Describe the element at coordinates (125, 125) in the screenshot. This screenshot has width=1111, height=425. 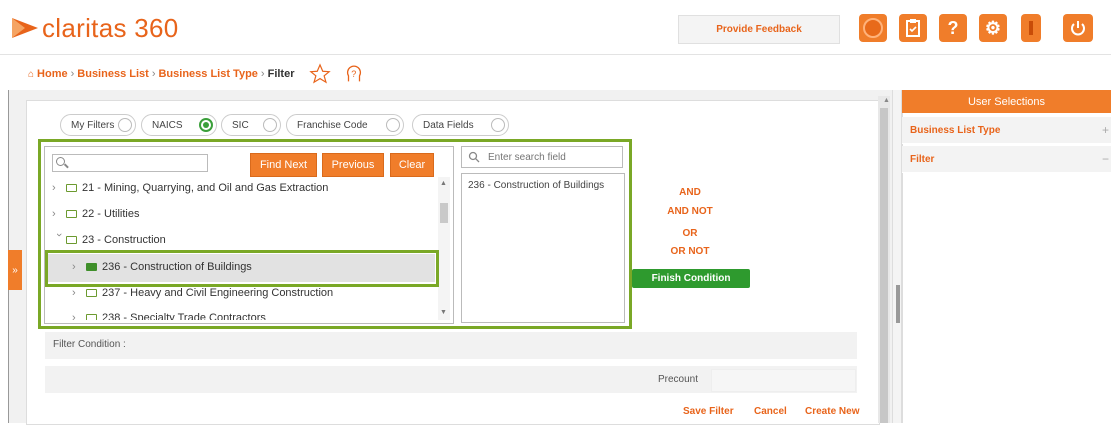
I see `radio-my-filters` at that location.